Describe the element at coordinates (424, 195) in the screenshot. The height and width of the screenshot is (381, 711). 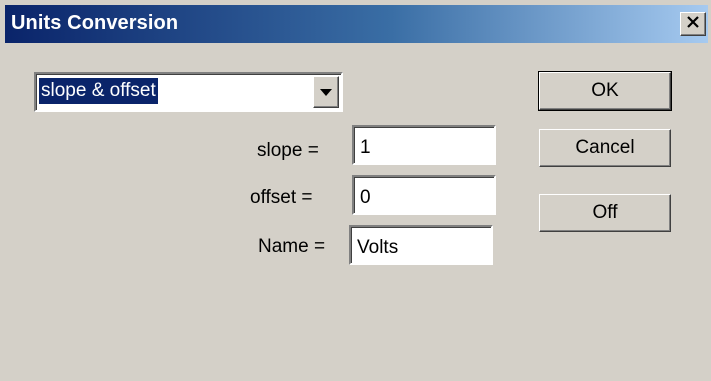
I see `offset-field` at that location.